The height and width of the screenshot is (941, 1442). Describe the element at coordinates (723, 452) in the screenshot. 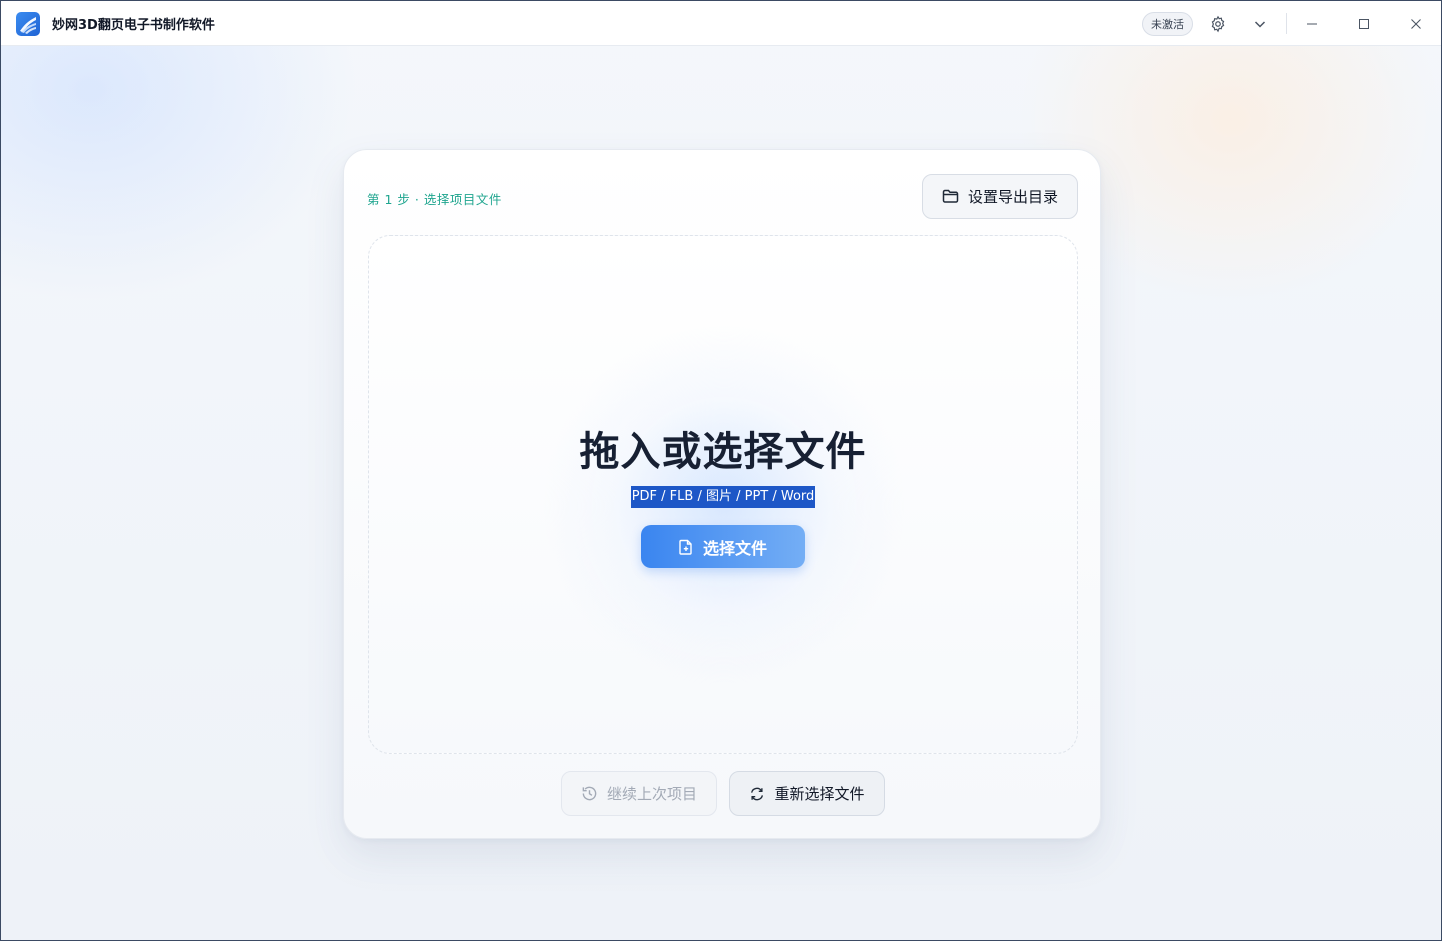

I see `dropzone-title: 拖入或选择文件` at that location.